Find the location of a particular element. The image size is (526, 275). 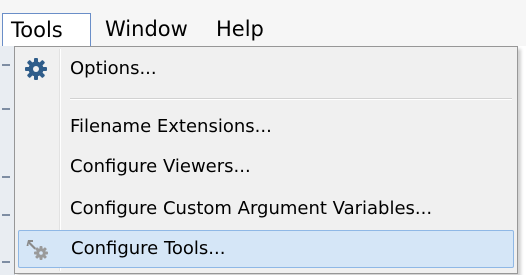

gear-icon is located at coordinates (36, 69).